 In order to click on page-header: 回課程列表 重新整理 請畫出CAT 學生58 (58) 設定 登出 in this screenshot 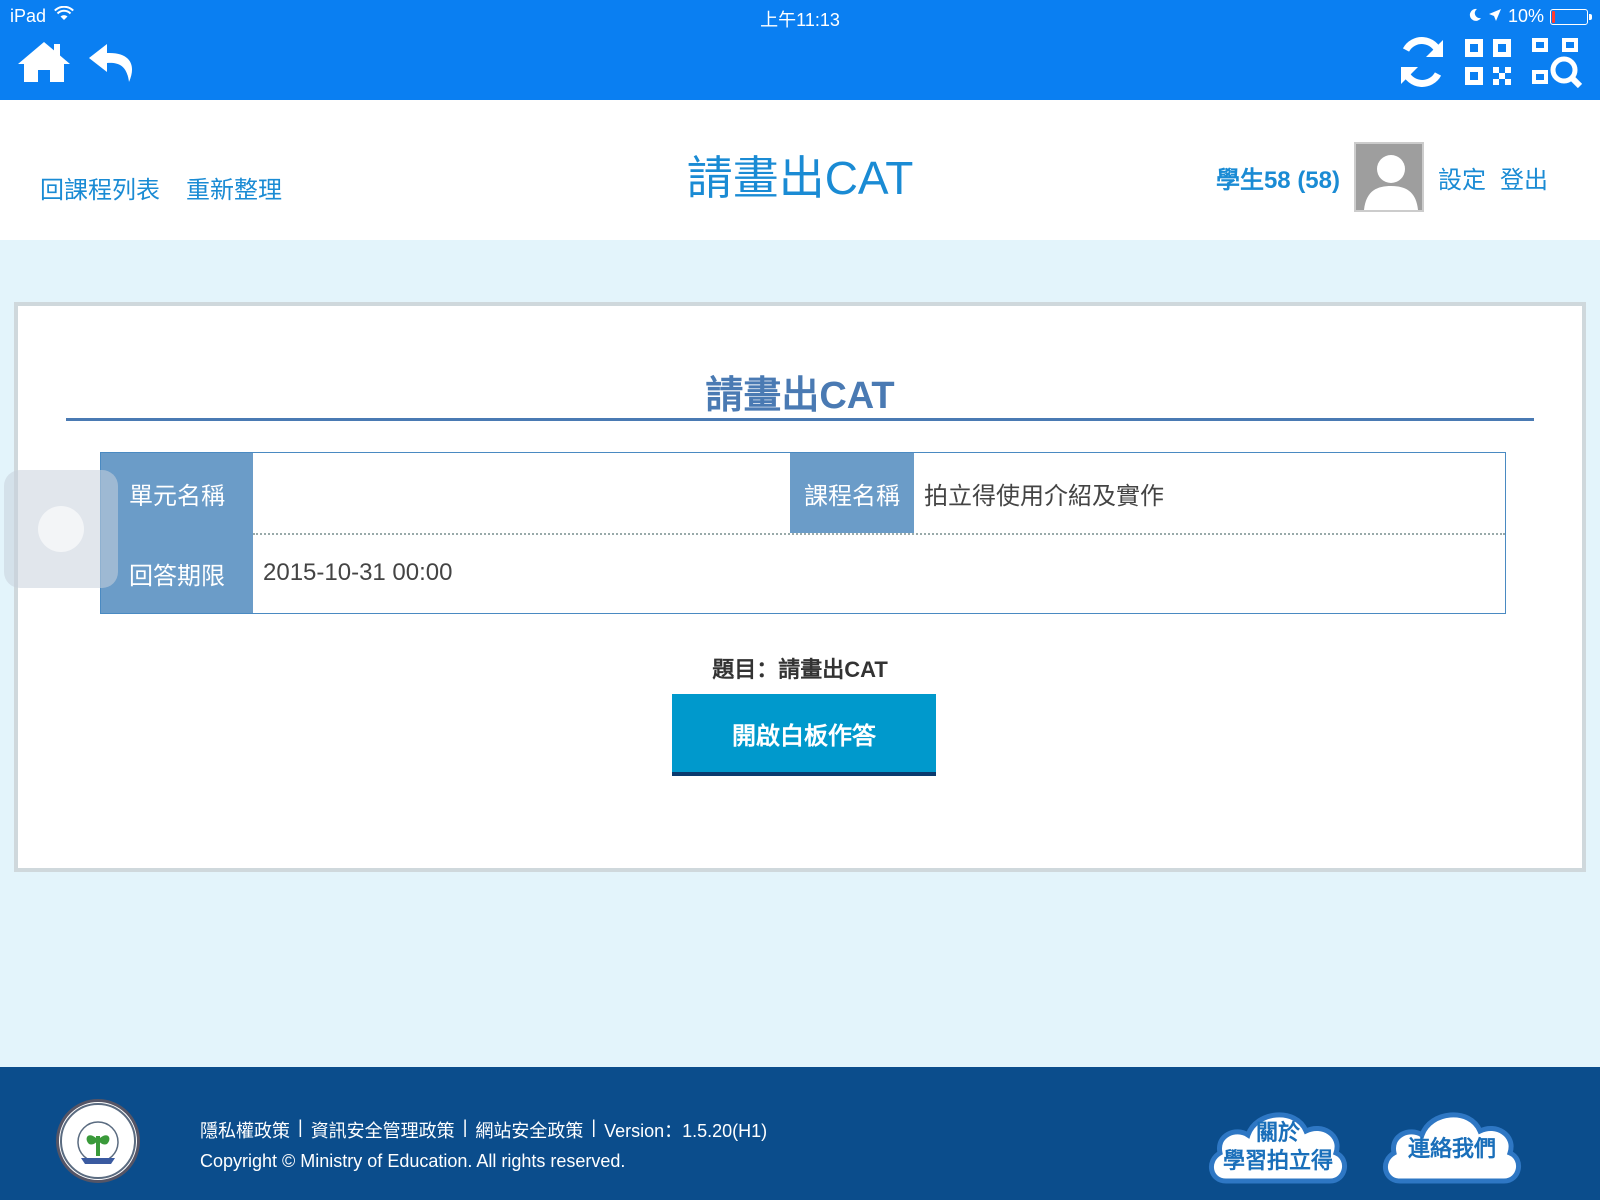, I will do `click(800, 170)`.